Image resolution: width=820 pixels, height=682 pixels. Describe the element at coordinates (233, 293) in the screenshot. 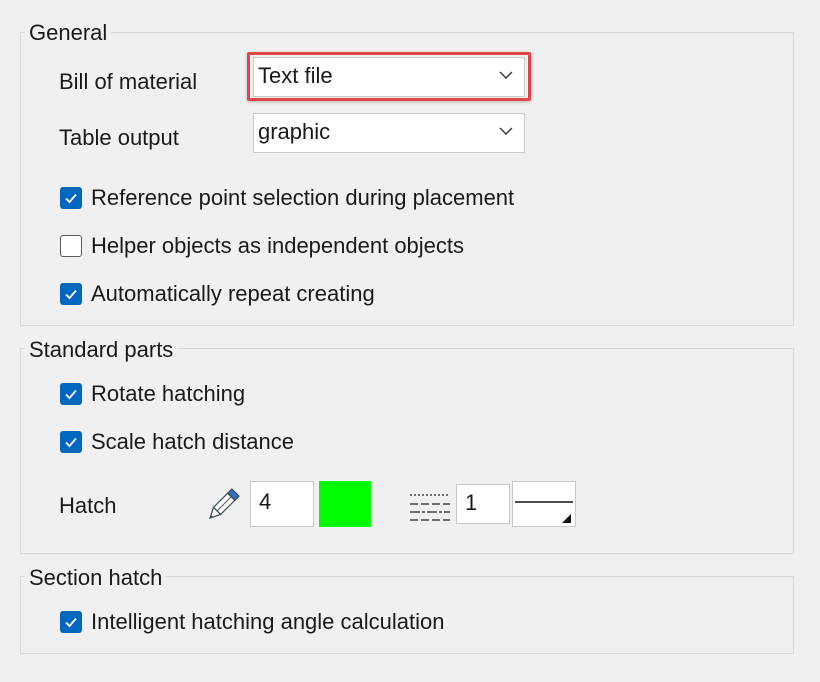

I see `checkbox-label: Automatically repeat creating` at that location.